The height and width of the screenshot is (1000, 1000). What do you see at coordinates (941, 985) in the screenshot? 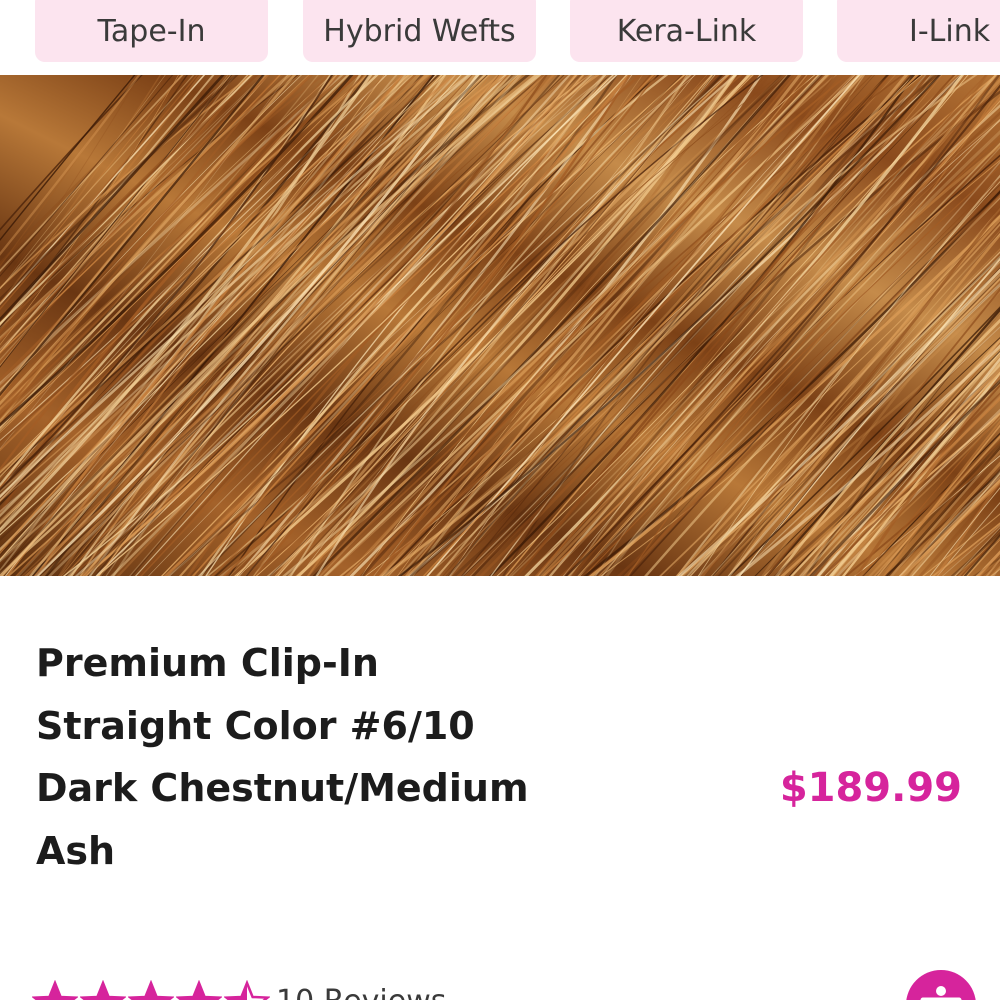
I see `accessibility-button` at bounding box center [941, 985].